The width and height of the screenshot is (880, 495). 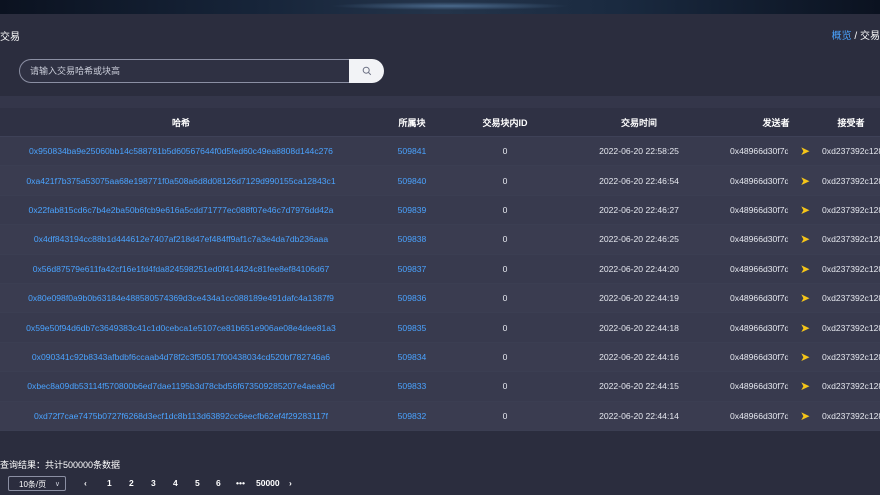 I want to click on tx-time: 2022-06-20 22:44:18, so click(x=639, y=327).